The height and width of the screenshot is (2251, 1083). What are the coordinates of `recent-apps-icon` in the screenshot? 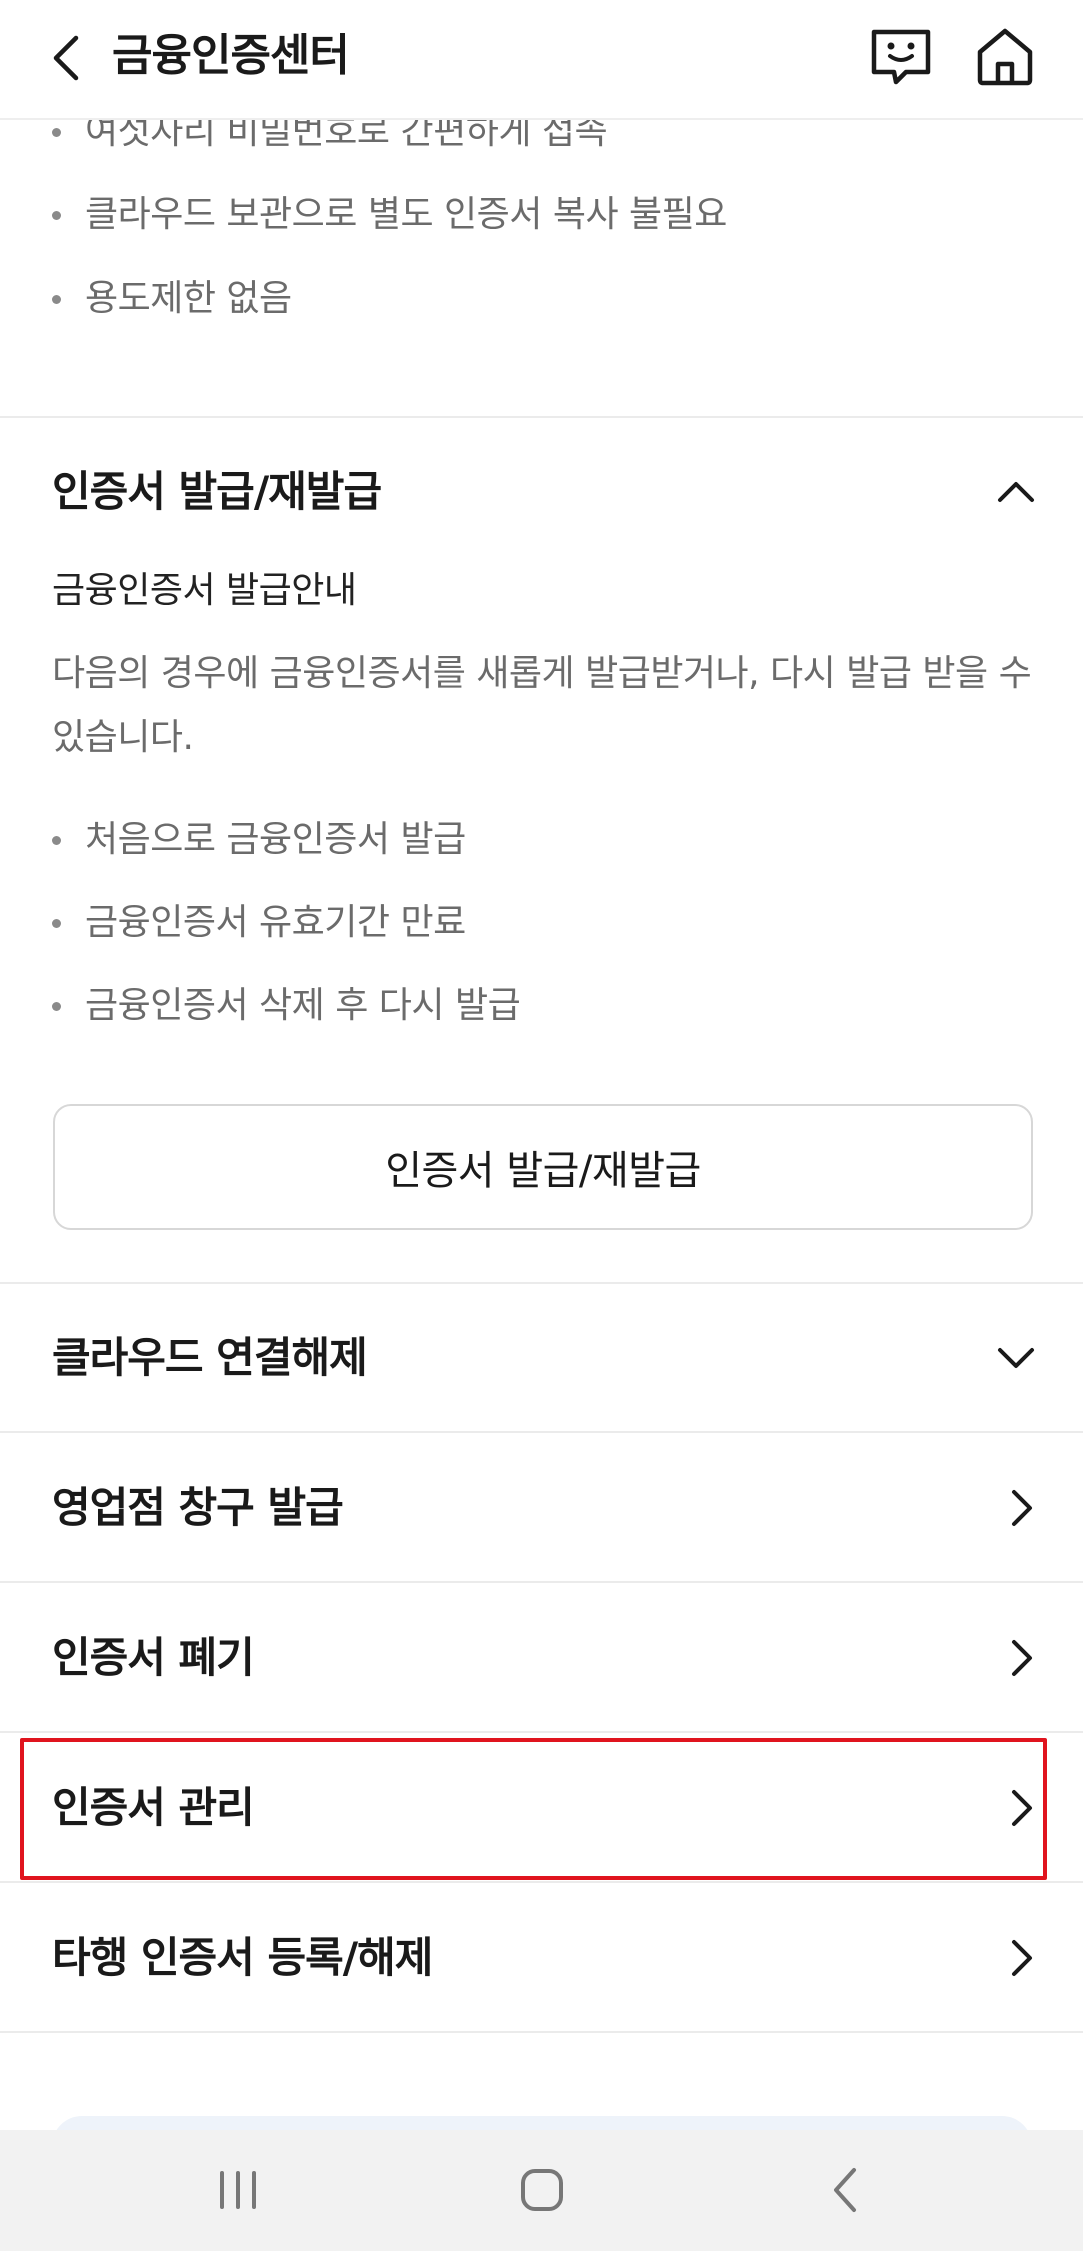 It's located at (238, 2190).